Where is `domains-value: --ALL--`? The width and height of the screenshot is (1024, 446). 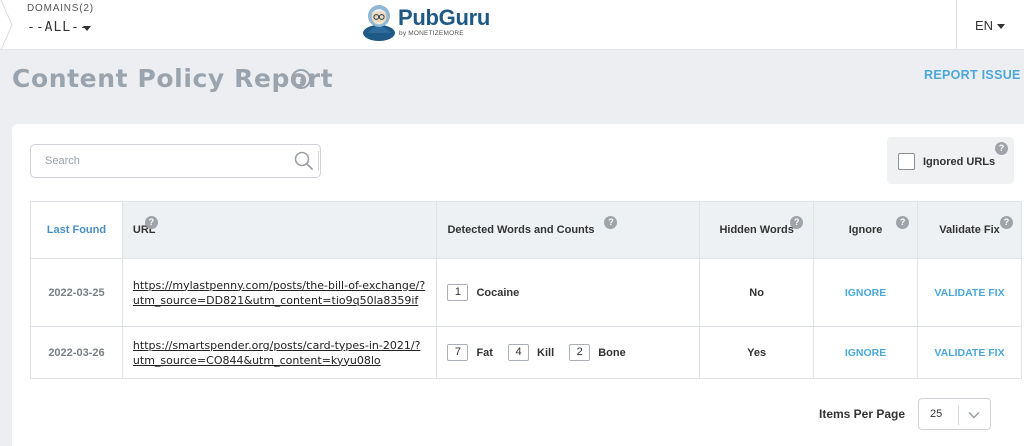 domains-value: --ALL-- is located at coordinates (58, 27).